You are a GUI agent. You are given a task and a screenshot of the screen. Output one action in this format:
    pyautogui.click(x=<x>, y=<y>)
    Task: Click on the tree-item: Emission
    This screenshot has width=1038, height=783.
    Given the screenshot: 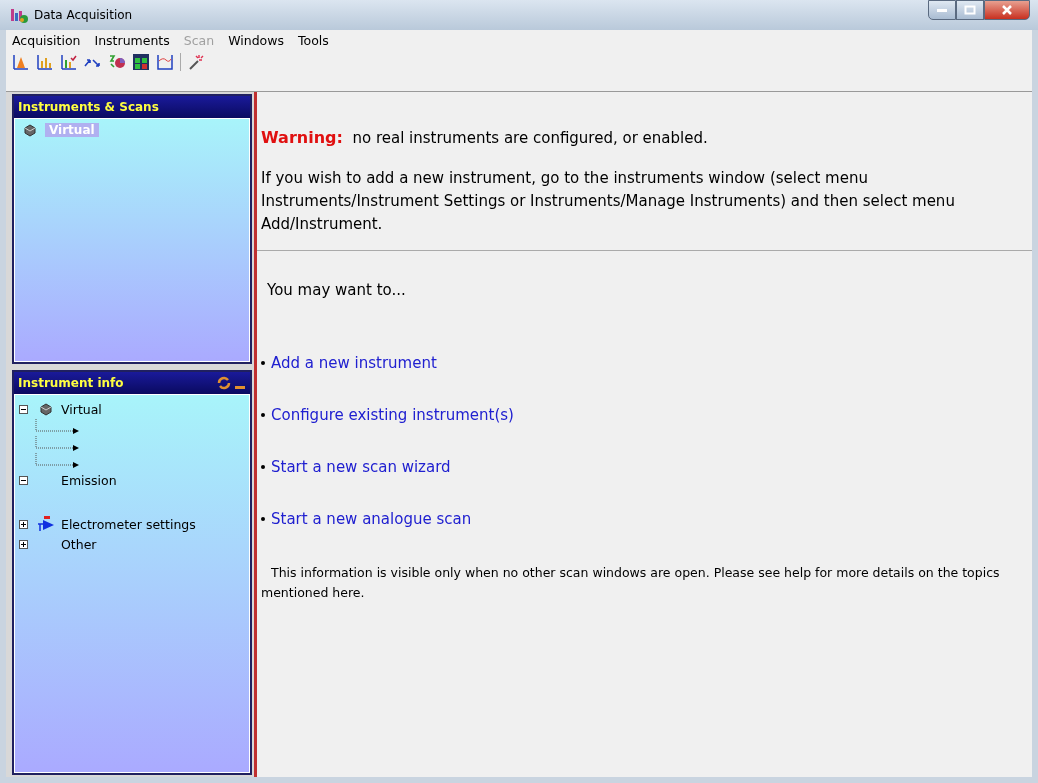 What is the action you would take?
    pyautogui.click(x=89, y=480)
    